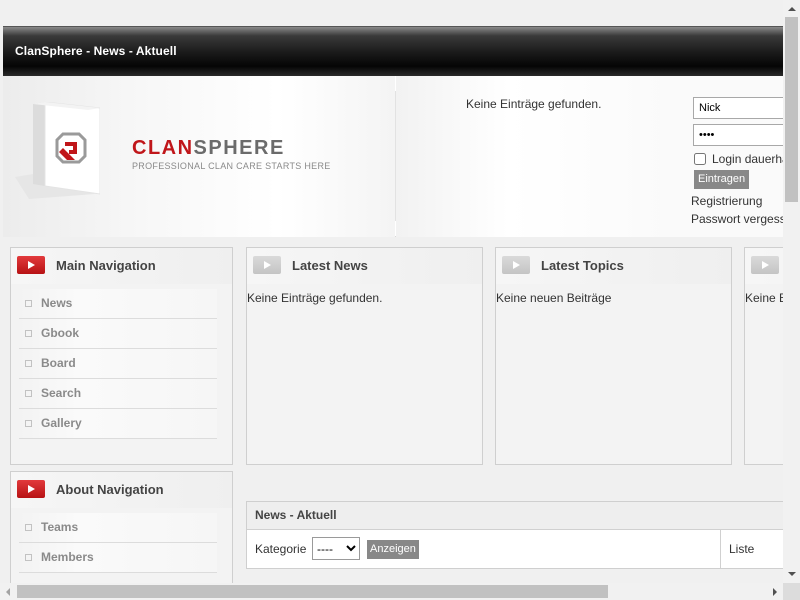 The width and height of the screenshot is (800, 600). Describe the element at coordinates (791, 574) in the screenshot. I see `scroll-down-arrow-icon` at that location.